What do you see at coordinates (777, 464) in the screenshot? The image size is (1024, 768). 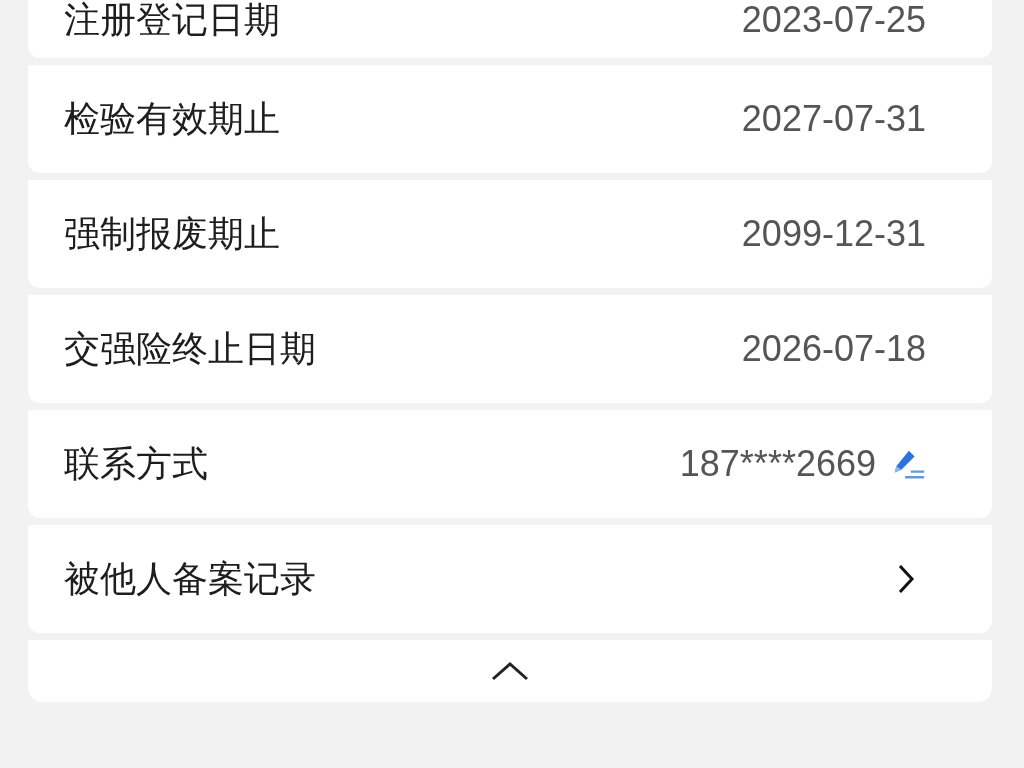 I see `row-value: 187****2669` at bounding box center [777, 464].